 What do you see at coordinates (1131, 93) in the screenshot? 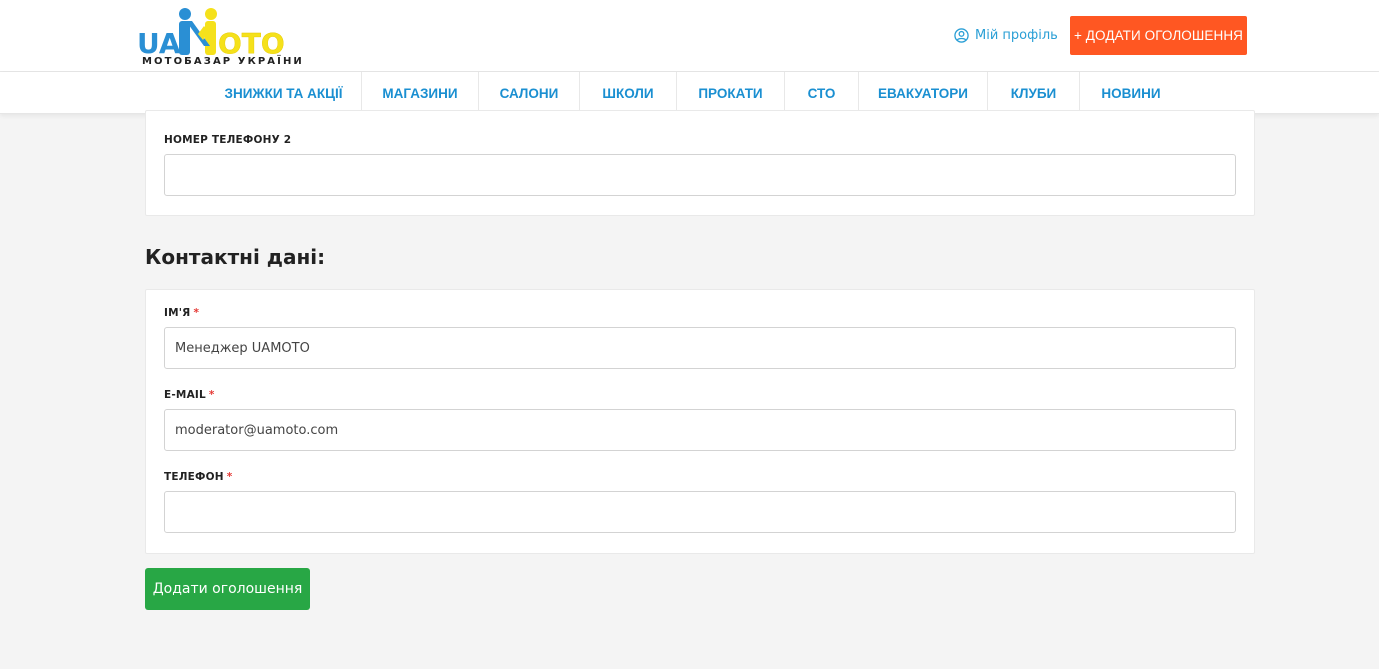
I see `nav-item-news: НОВИНИ` at bounding box center [1131, 93].